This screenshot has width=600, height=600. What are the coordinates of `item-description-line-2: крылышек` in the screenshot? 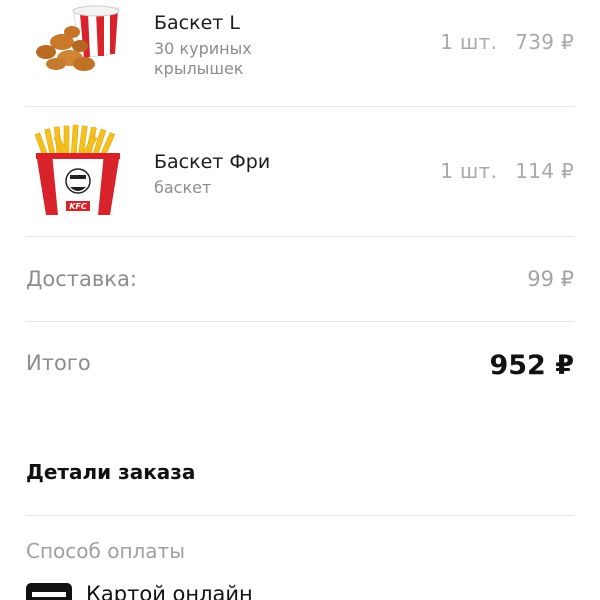 It's located at (199, 68).